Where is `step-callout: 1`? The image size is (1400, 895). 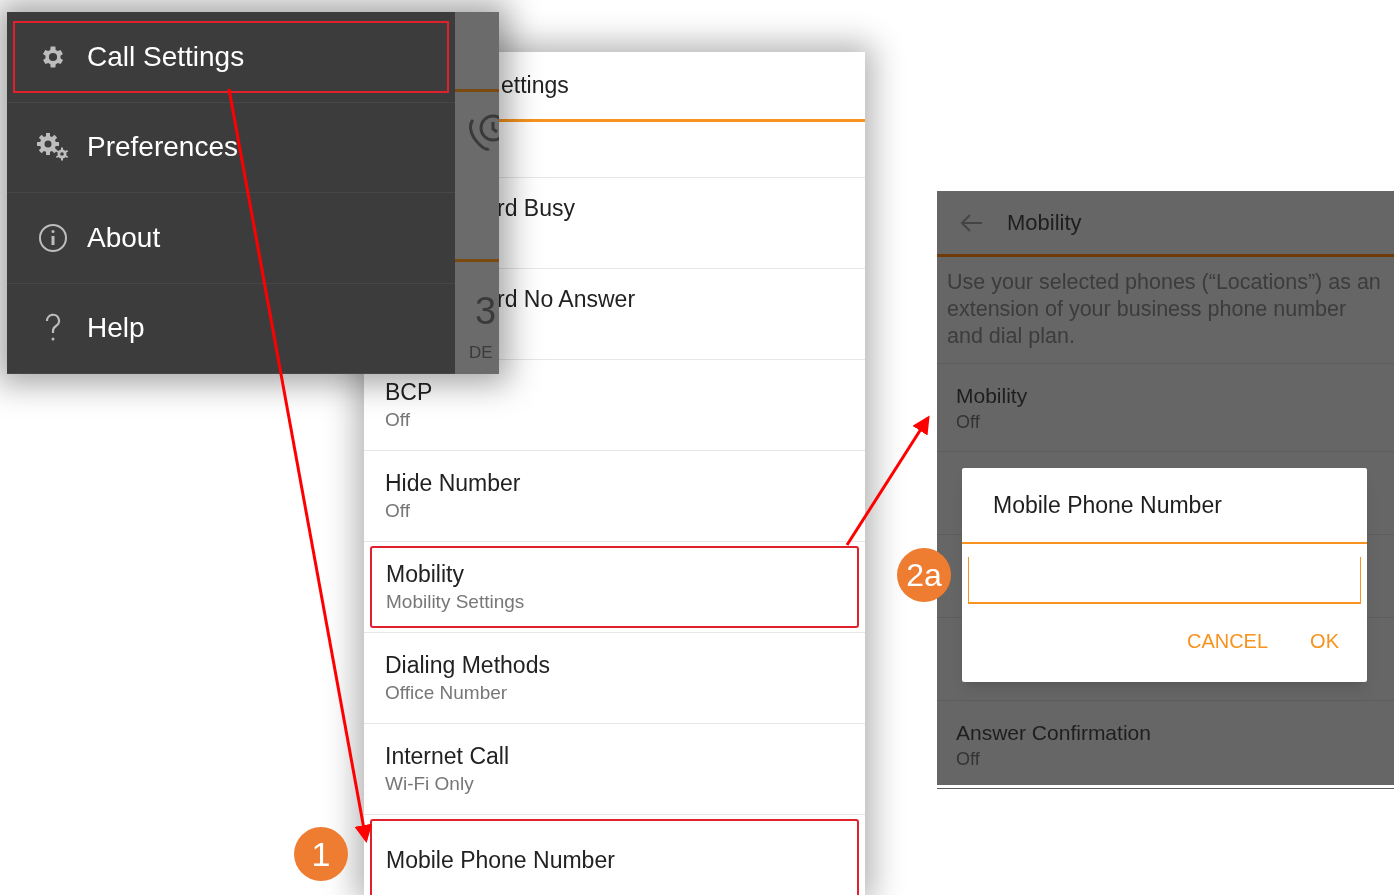 step-callout: 1 is located at coordinates (321, 854).